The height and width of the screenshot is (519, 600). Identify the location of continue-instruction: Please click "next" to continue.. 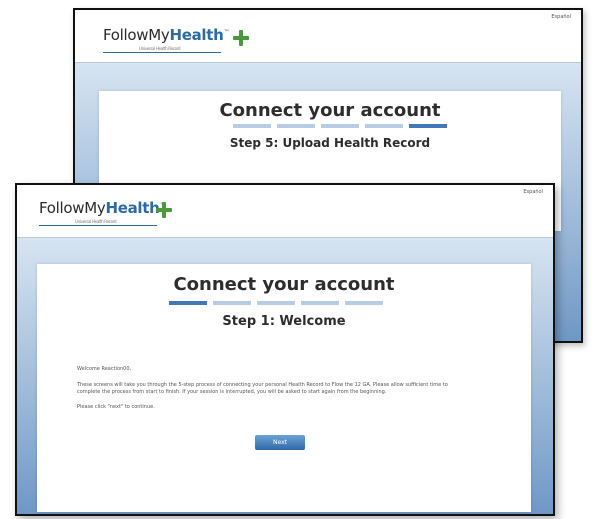
(116, 407).